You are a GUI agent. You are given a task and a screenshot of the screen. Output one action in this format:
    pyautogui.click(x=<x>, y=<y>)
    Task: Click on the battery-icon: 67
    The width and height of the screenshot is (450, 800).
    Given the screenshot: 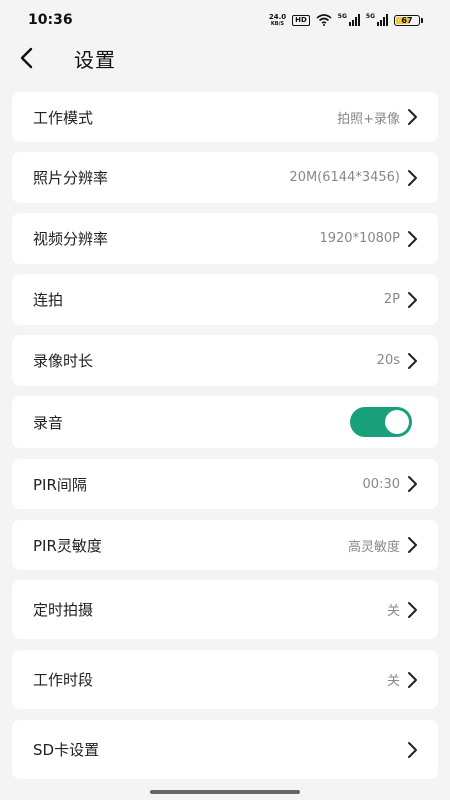 What is the action you would take?
    pyautogui.click(x=408, y=20)
    